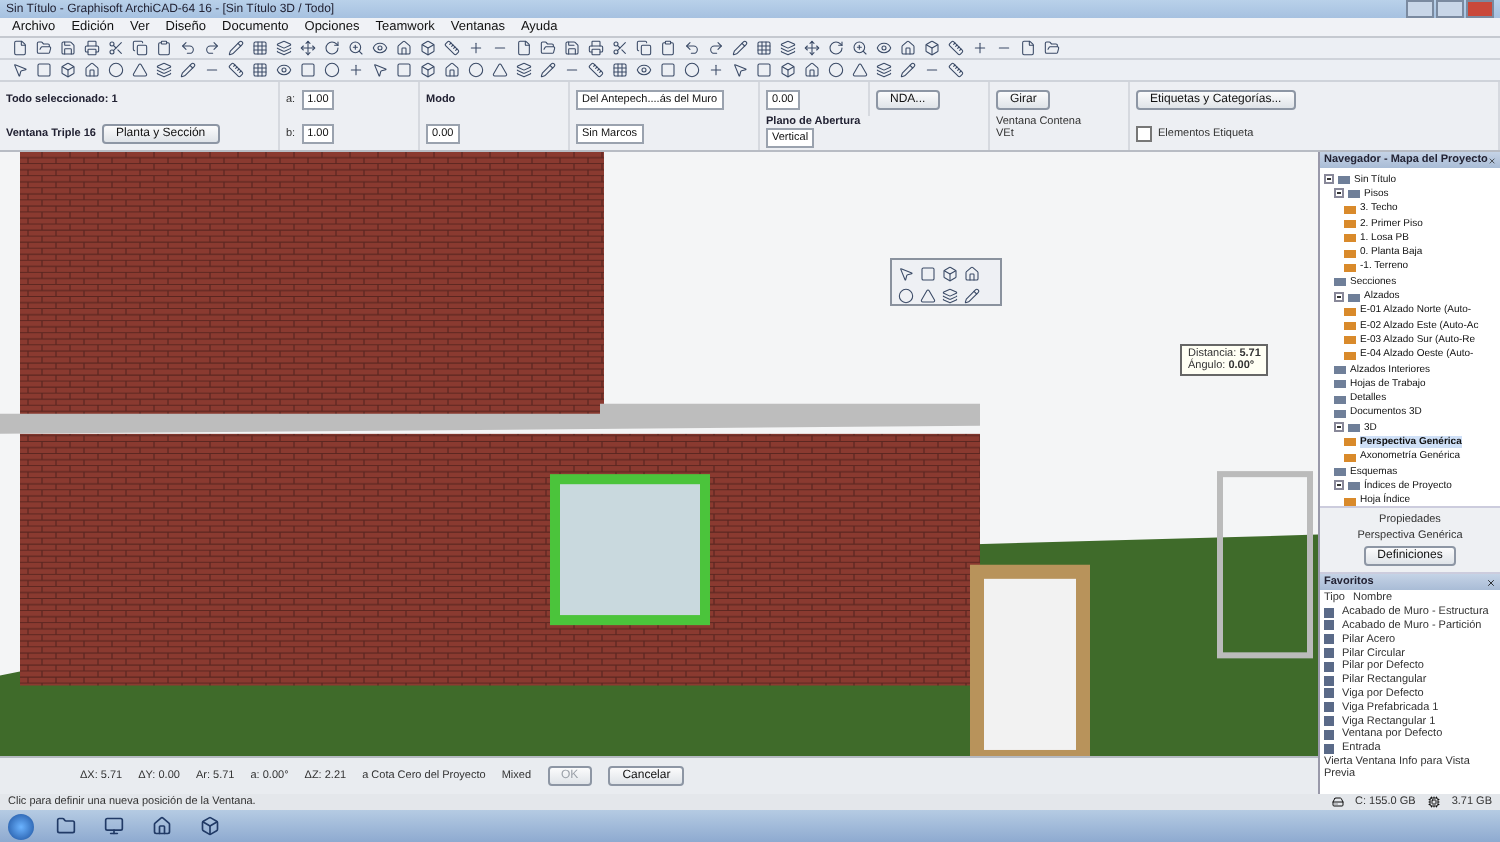  Describe the element at coordinates (1337, 802) in the screenshot. I see `disk-icon` at that location.